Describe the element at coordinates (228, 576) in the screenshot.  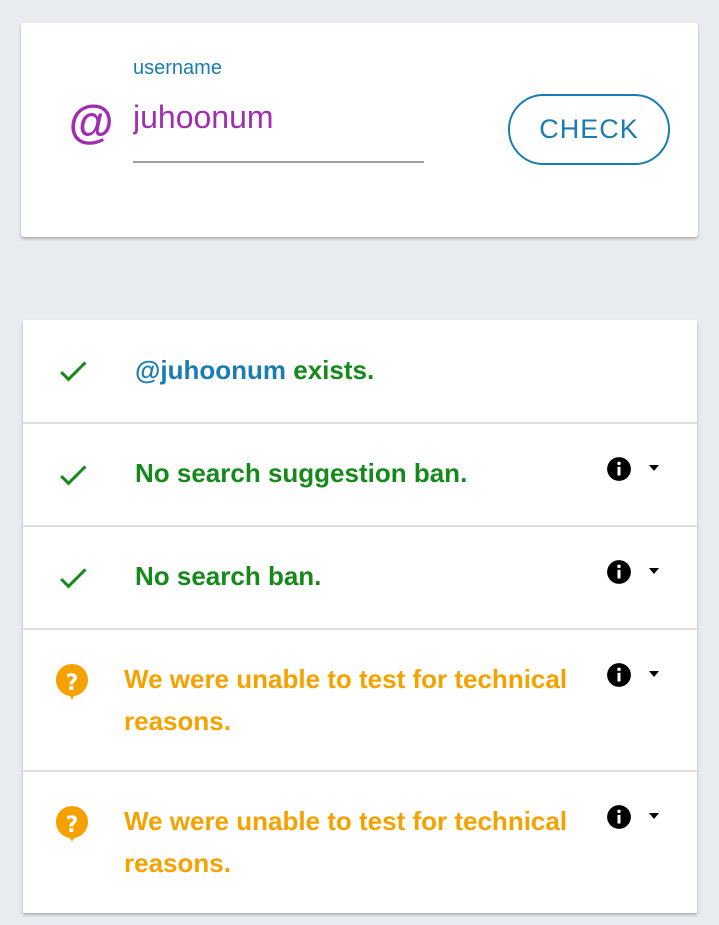
I see `result-message: No search ban.` at that location.